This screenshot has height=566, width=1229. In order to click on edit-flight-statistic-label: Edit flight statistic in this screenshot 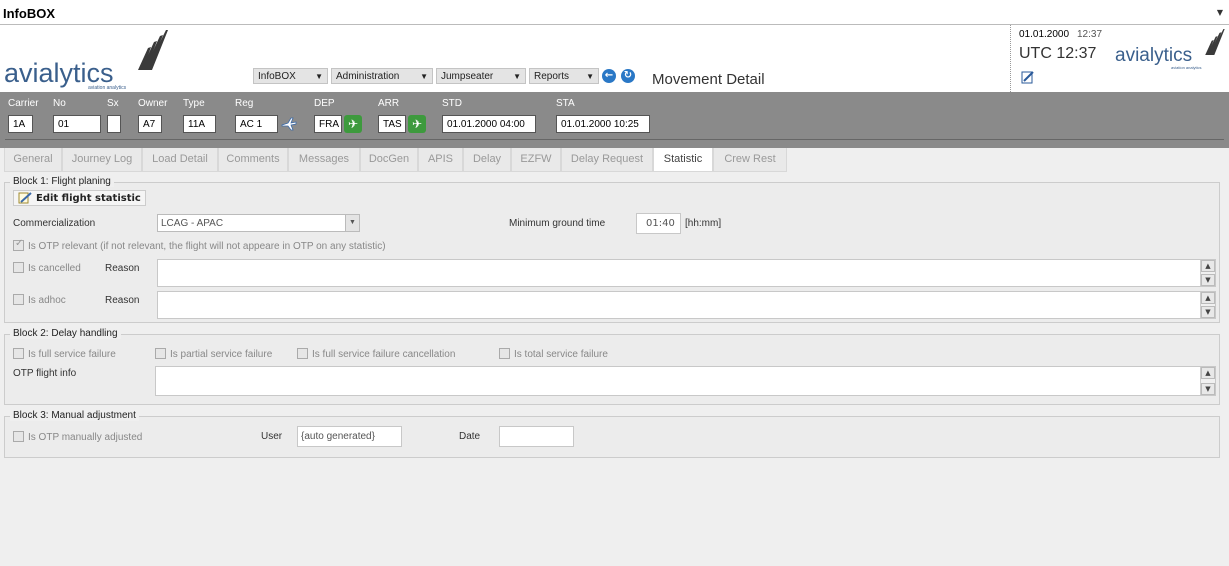, I will do `click(88, 198)`.